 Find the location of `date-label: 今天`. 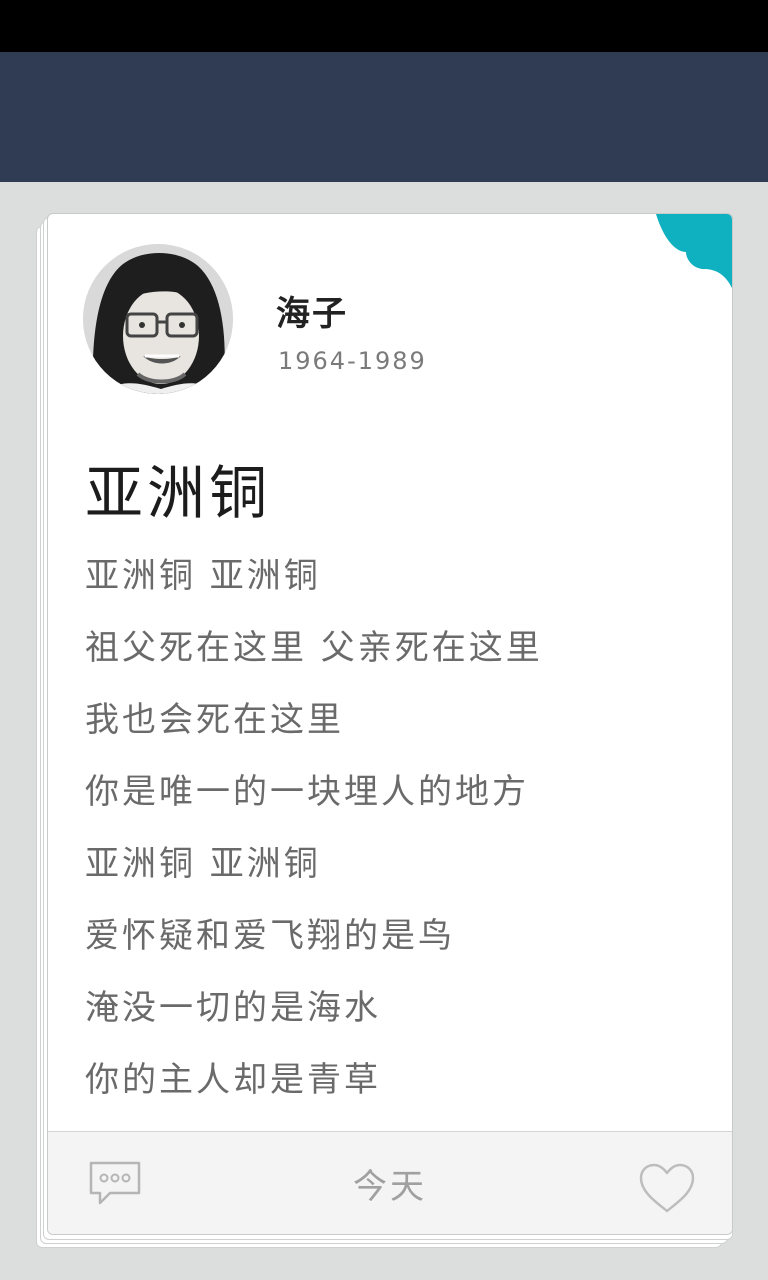

date-label: 今天 is located at coordinates (390, 1187).